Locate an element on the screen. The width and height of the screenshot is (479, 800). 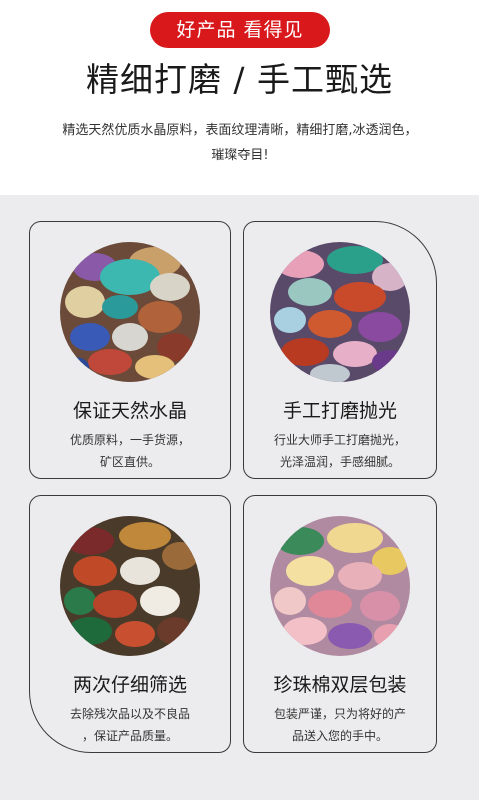
feature-card-double-packaging: 珍珠棉双层包装 包装严谨，只为将好的产 品送入您的手中。 is located at coordinates (340, 624).